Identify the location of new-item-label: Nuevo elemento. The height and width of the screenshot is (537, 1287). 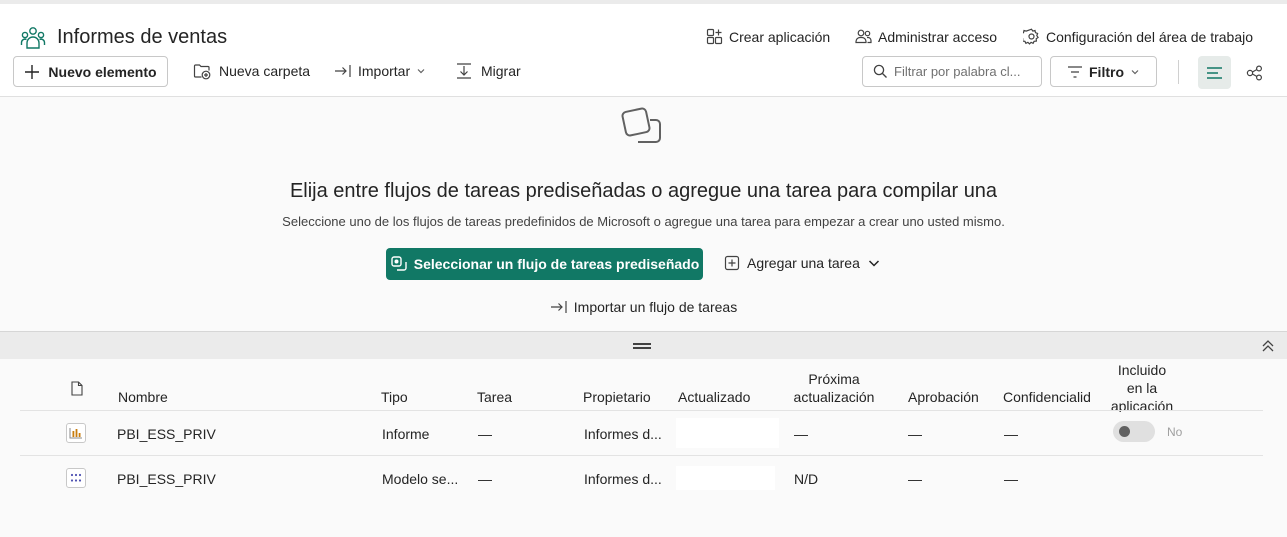
(102, 71).